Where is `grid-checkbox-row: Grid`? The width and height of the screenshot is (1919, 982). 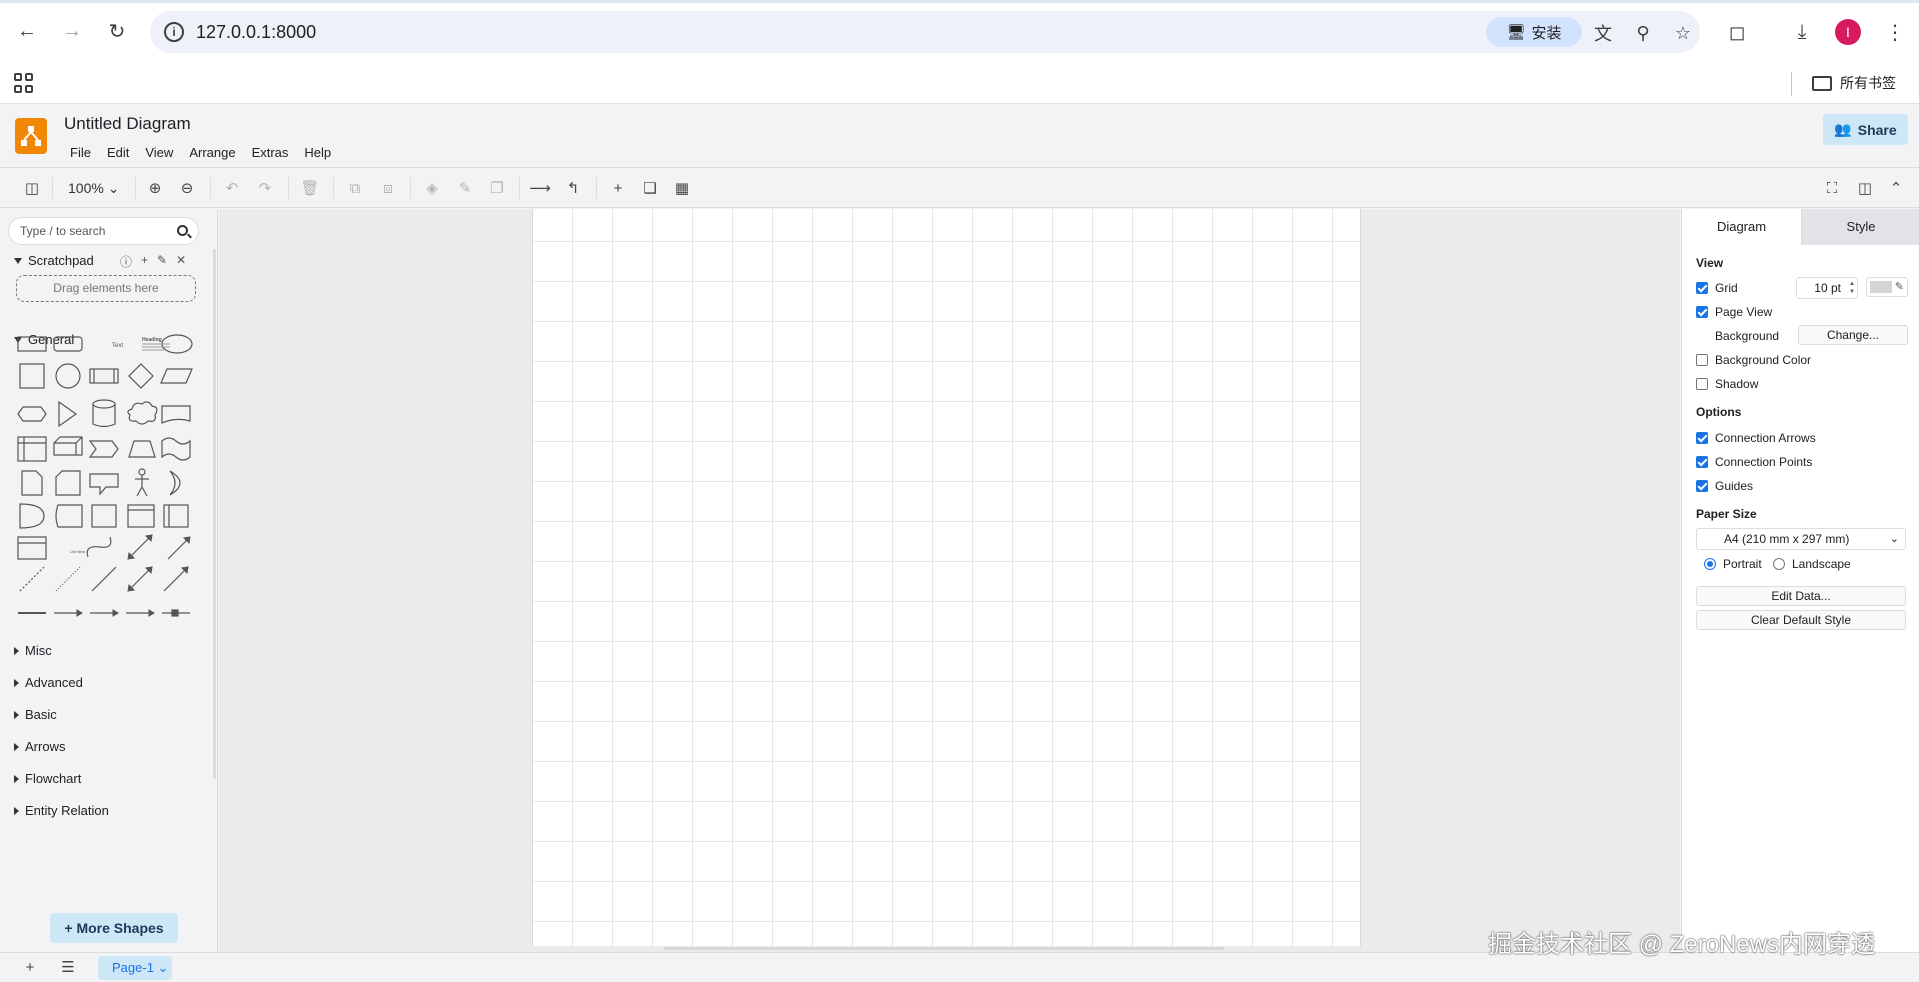 grid-checkbox-row: Grid is located at coordinates (1717, 288).